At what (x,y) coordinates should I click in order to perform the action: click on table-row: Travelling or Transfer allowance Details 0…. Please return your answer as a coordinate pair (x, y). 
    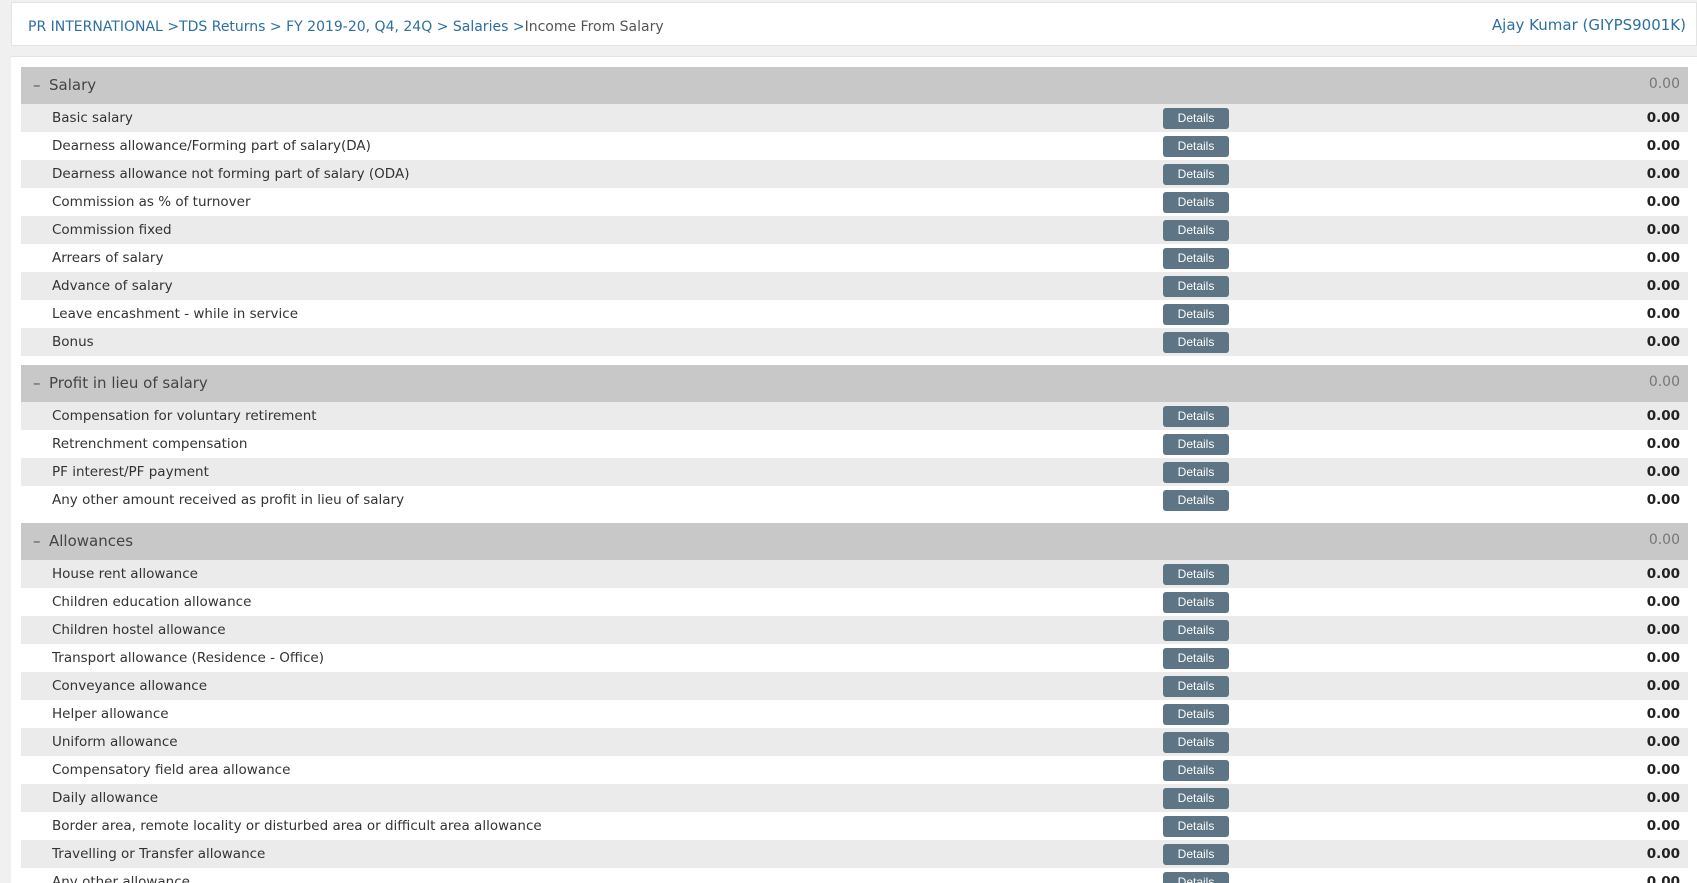
    Looking at the image, I should click on (854, 854).